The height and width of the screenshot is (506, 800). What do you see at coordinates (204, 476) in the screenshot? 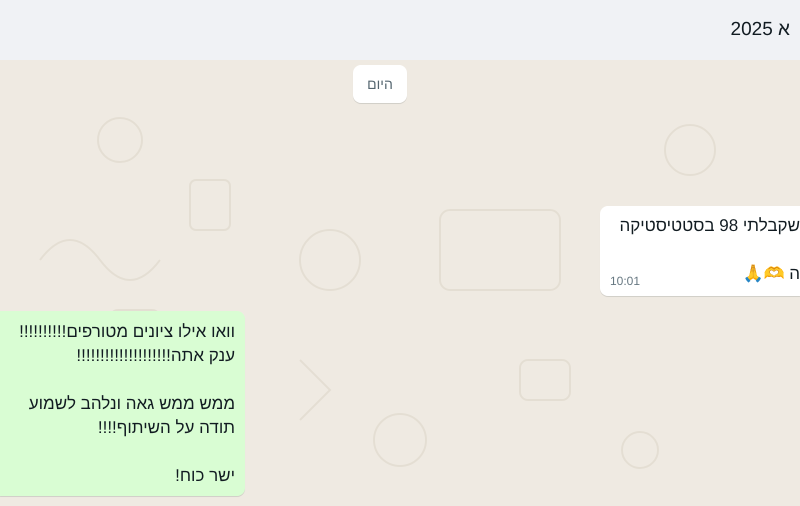
I see `message-text: ישר כוח!` at bounding box center [204, 476].